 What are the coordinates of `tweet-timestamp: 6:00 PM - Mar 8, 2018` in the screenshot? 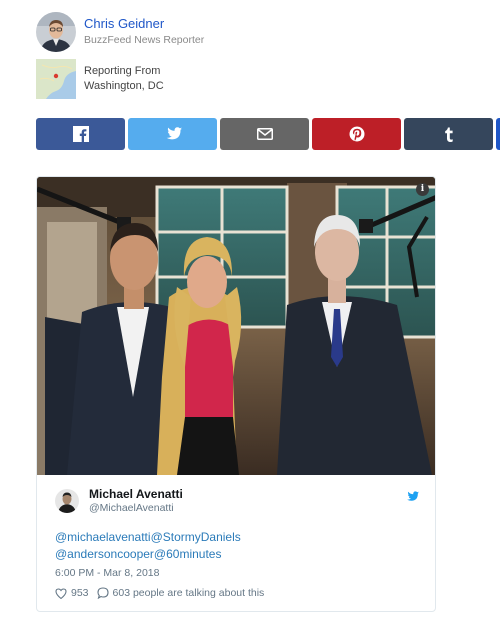 It's located at (107, 573).